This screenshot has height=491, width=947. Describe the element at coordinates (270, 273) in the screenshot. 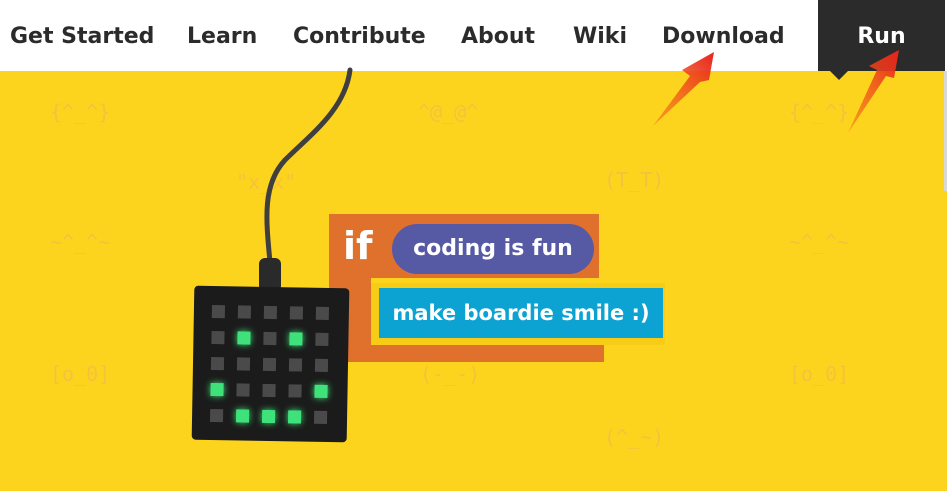

I see `usb-connector` at that location.